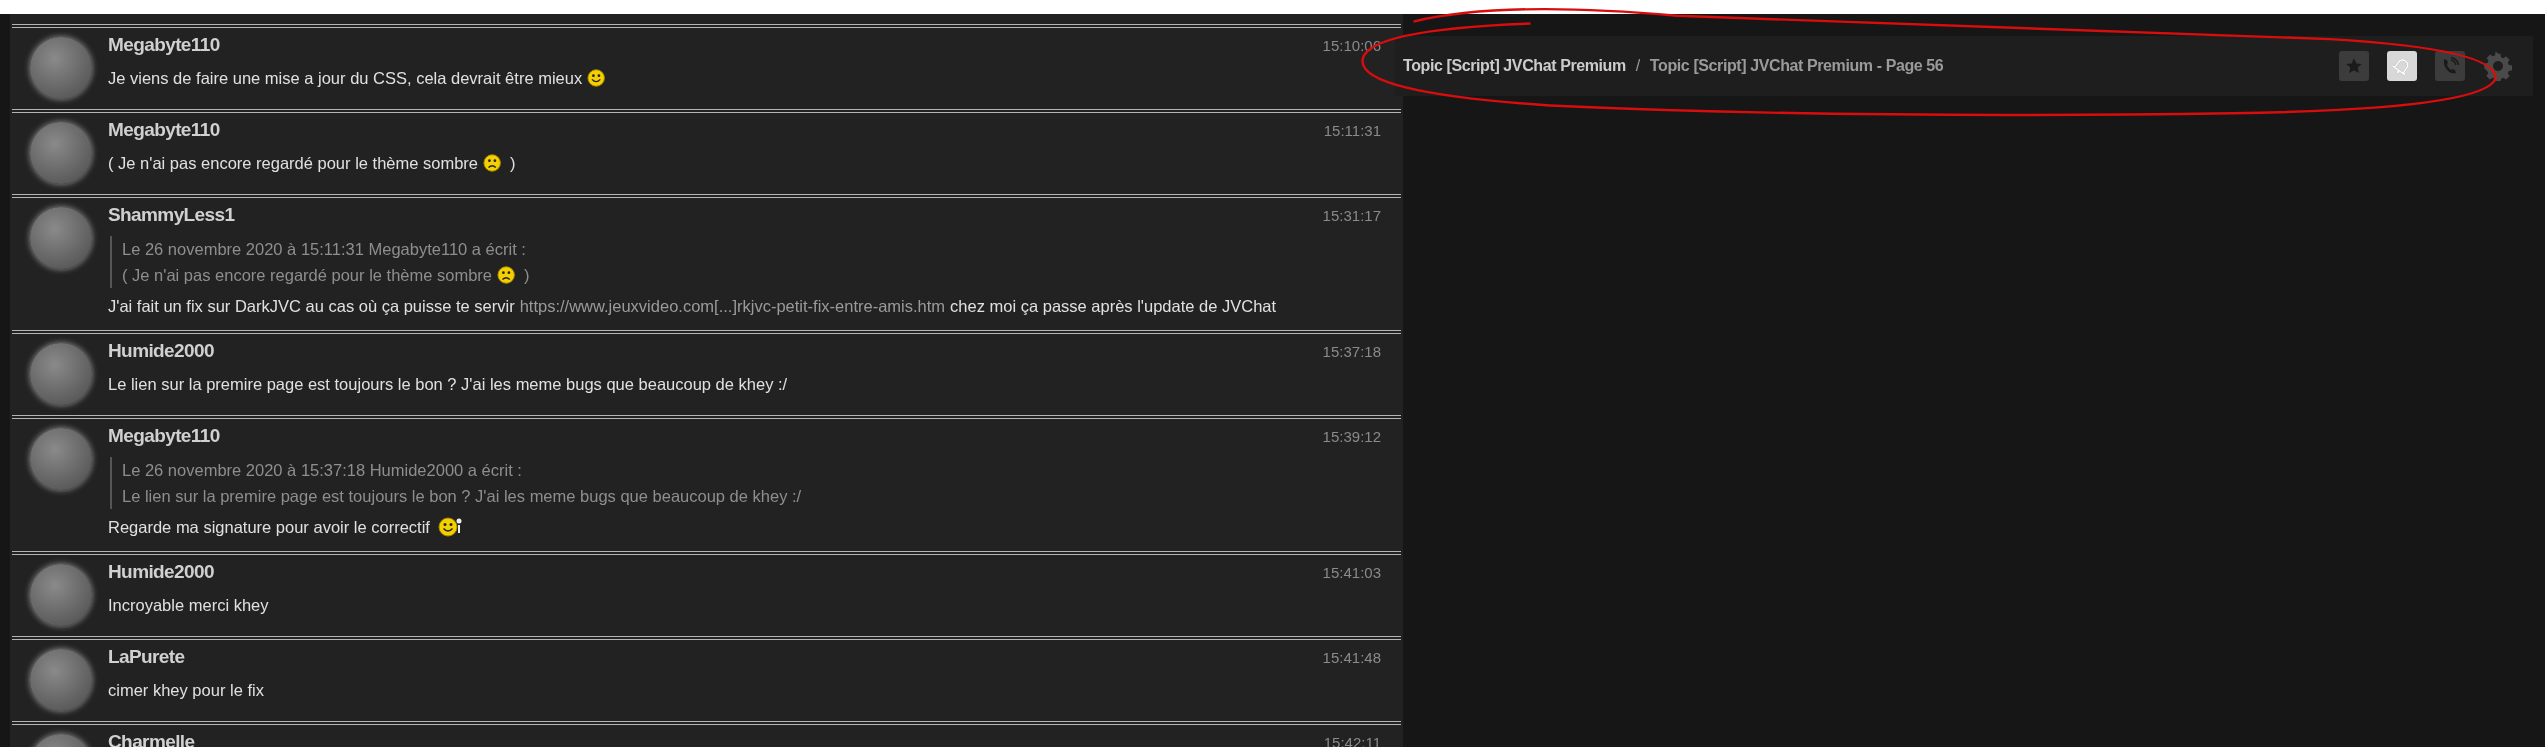  I want to click on message-text: chez moi ça passe après l'update de JVChat, so click(1113, 306).